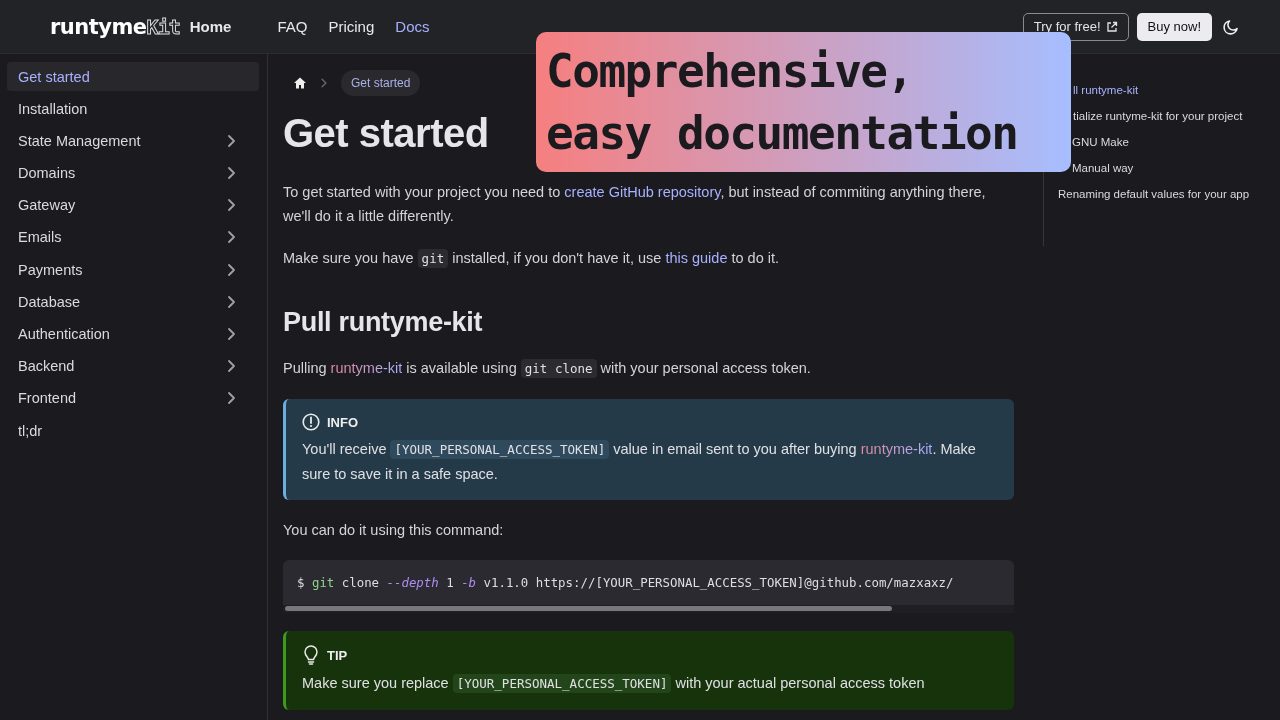  What do you see at coordinates (133, 173) in the screenshot?
I see `sidebar-item: Domains` at bounding box center [133, 173].